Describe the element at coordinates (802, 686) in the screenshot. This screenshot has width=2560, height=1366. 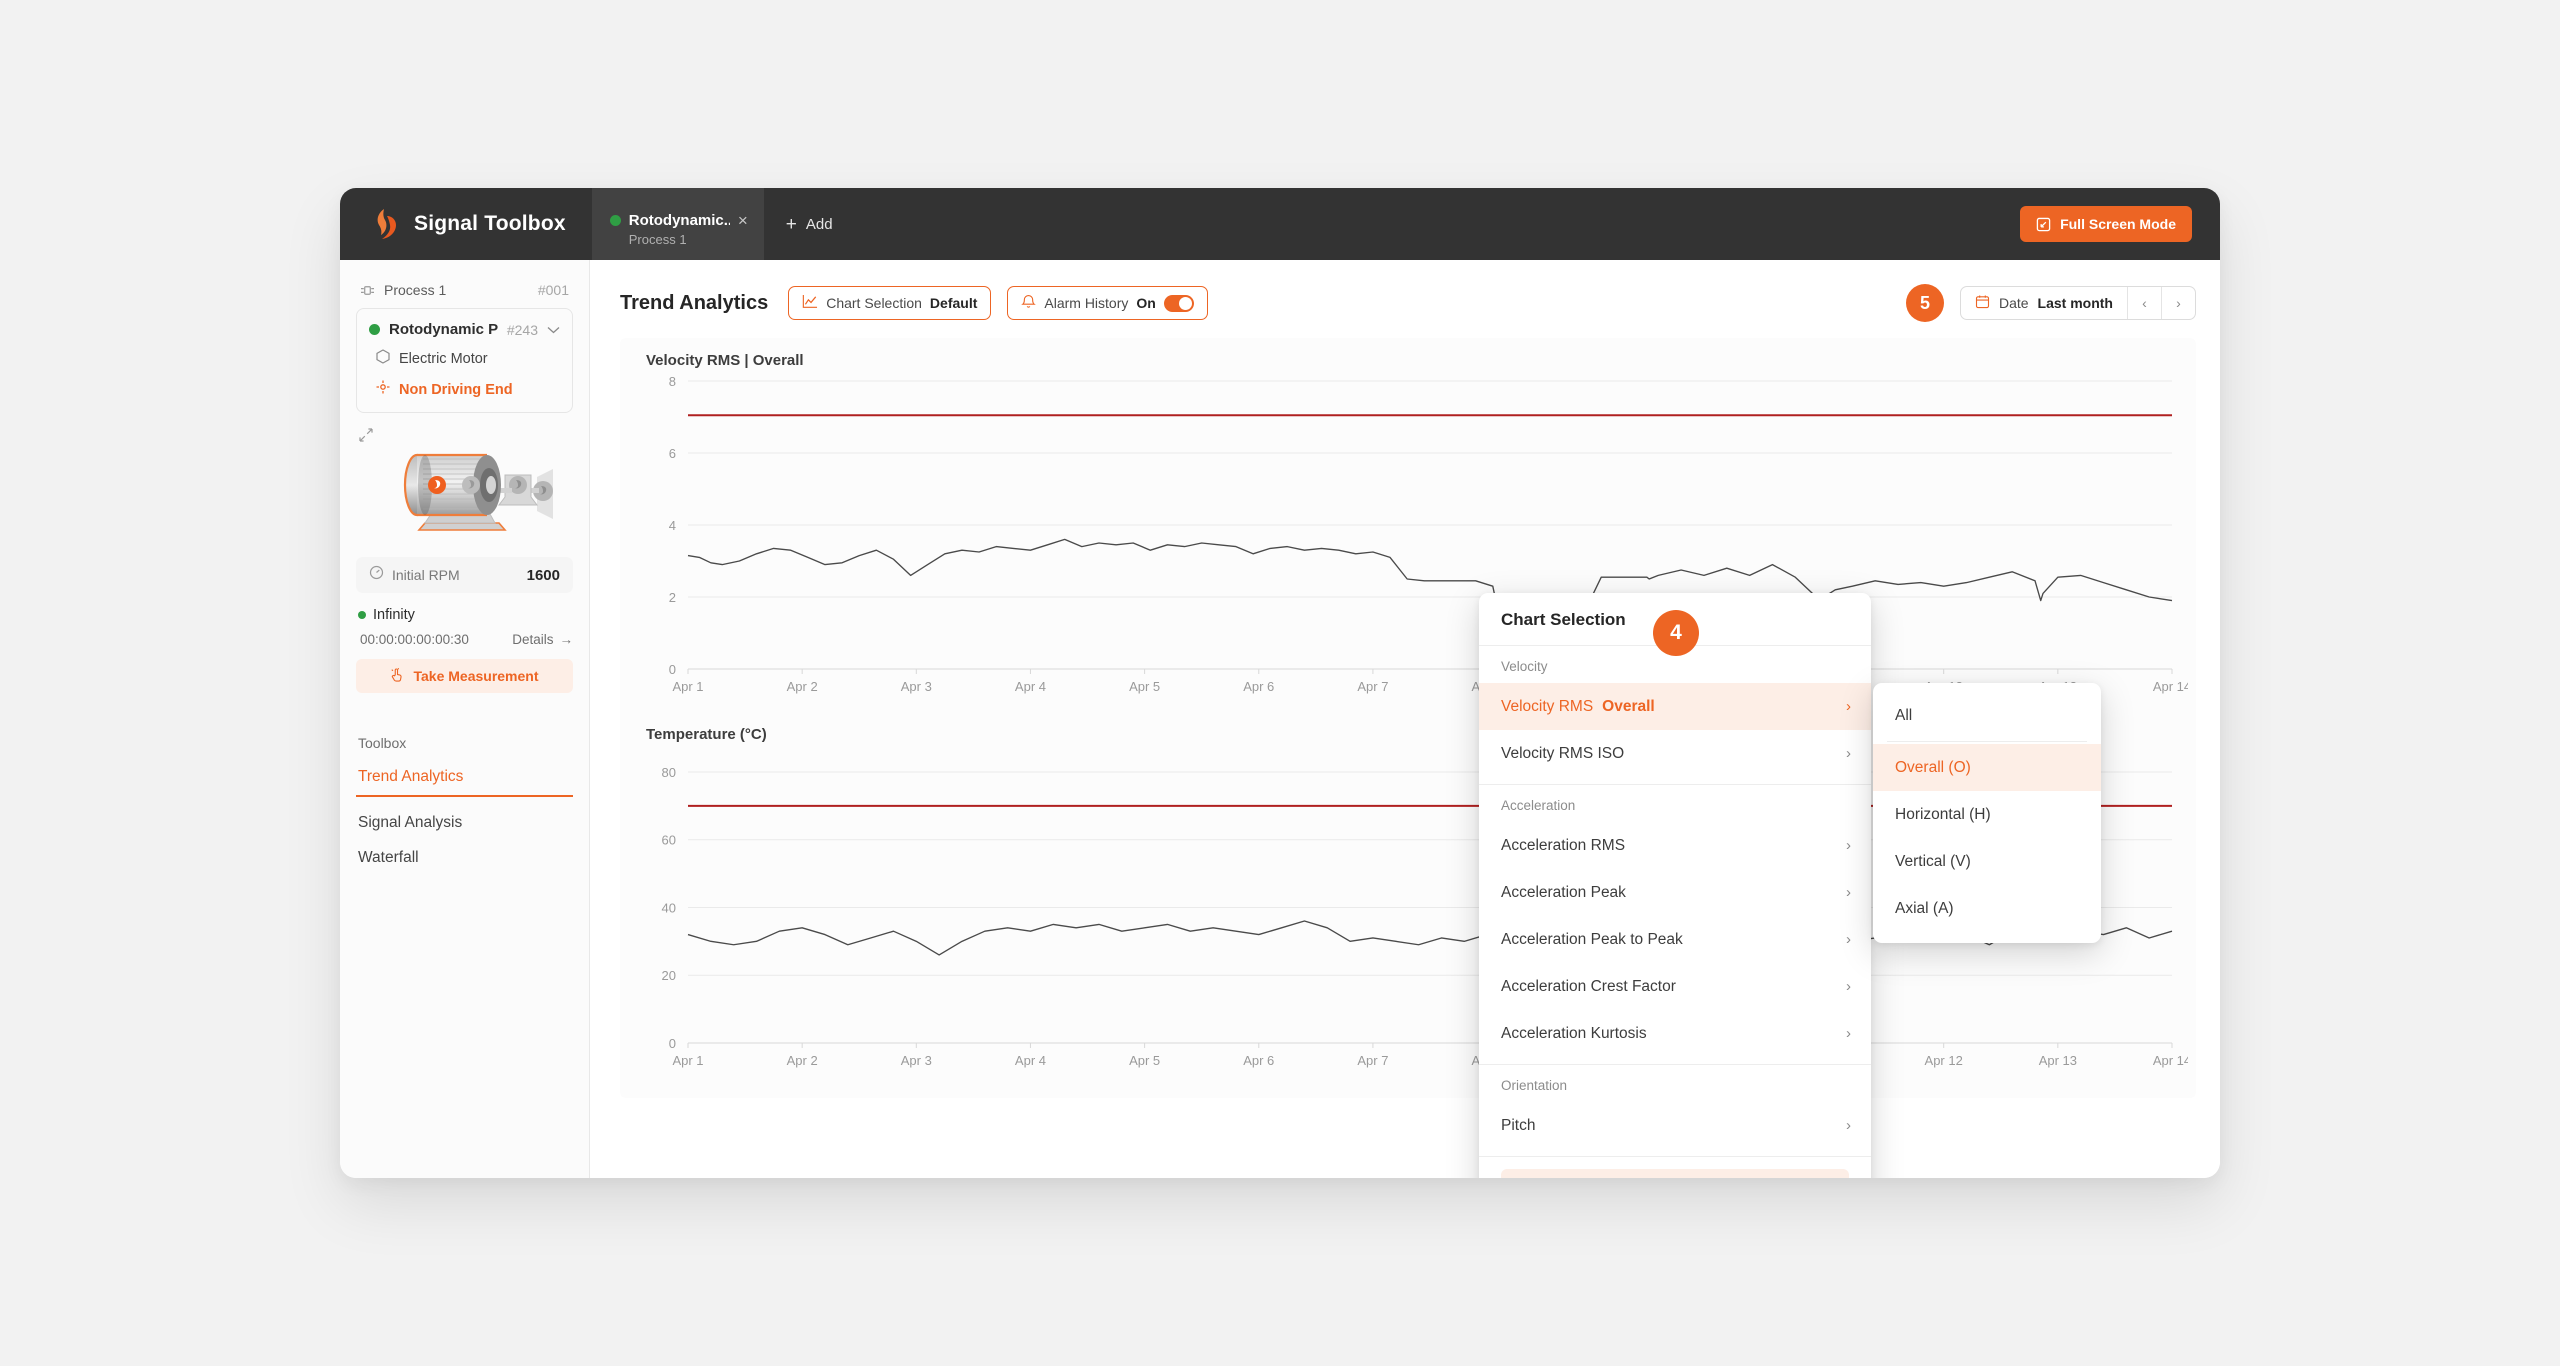
I see `svg-text: Apr 2` at that location.